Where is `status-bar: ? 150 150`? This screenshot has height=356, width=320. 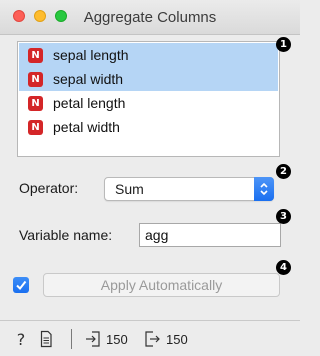 status-bar: ? 150 150 is located at coordinates (150, 338).